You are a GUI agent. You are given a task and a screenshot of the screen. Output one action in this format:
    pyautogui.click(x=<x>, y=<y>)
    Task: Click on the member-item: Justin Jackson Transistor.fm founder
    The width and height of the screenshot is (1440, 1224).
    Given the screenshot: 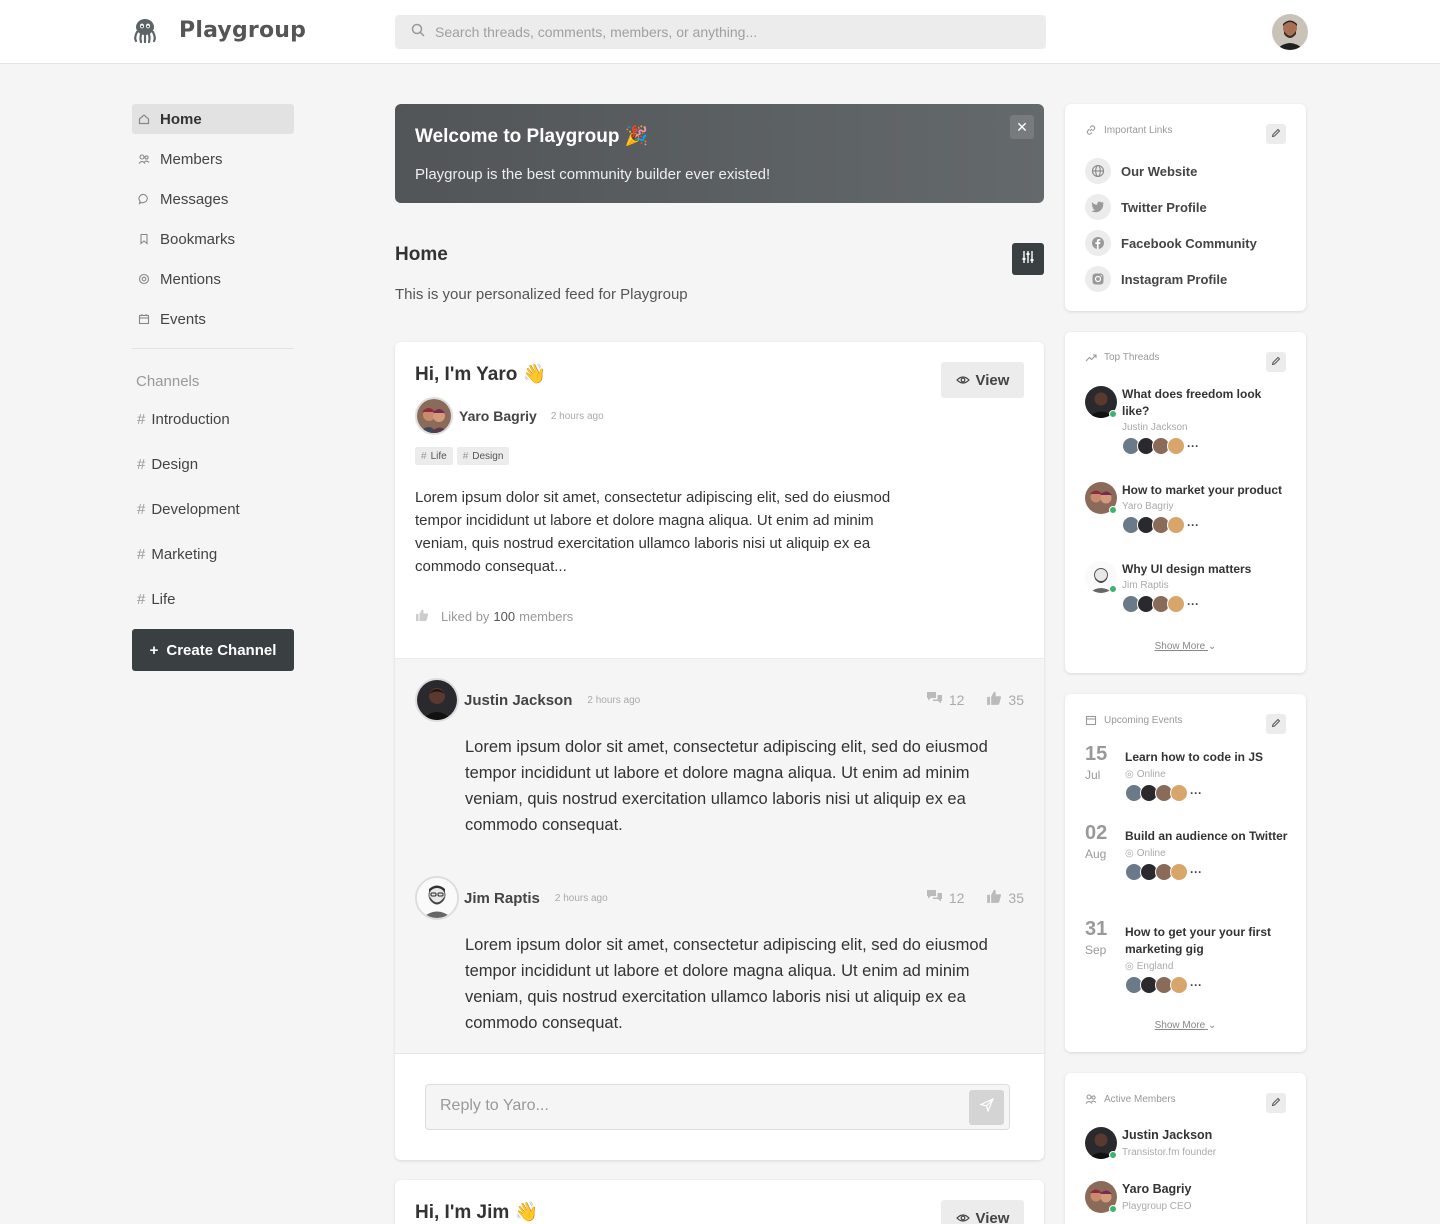 What is the action you would take?
    pyautogui.click(x=1187, y=1143)
    